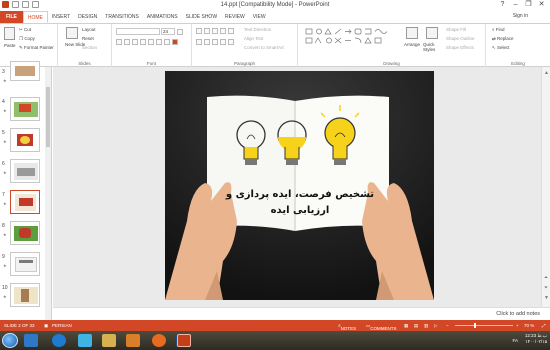  What do you see at coordinates (460, 47) in the screenshot?
I see `shape-effects-button: Shape Effects` at bounding box center [460, 47].